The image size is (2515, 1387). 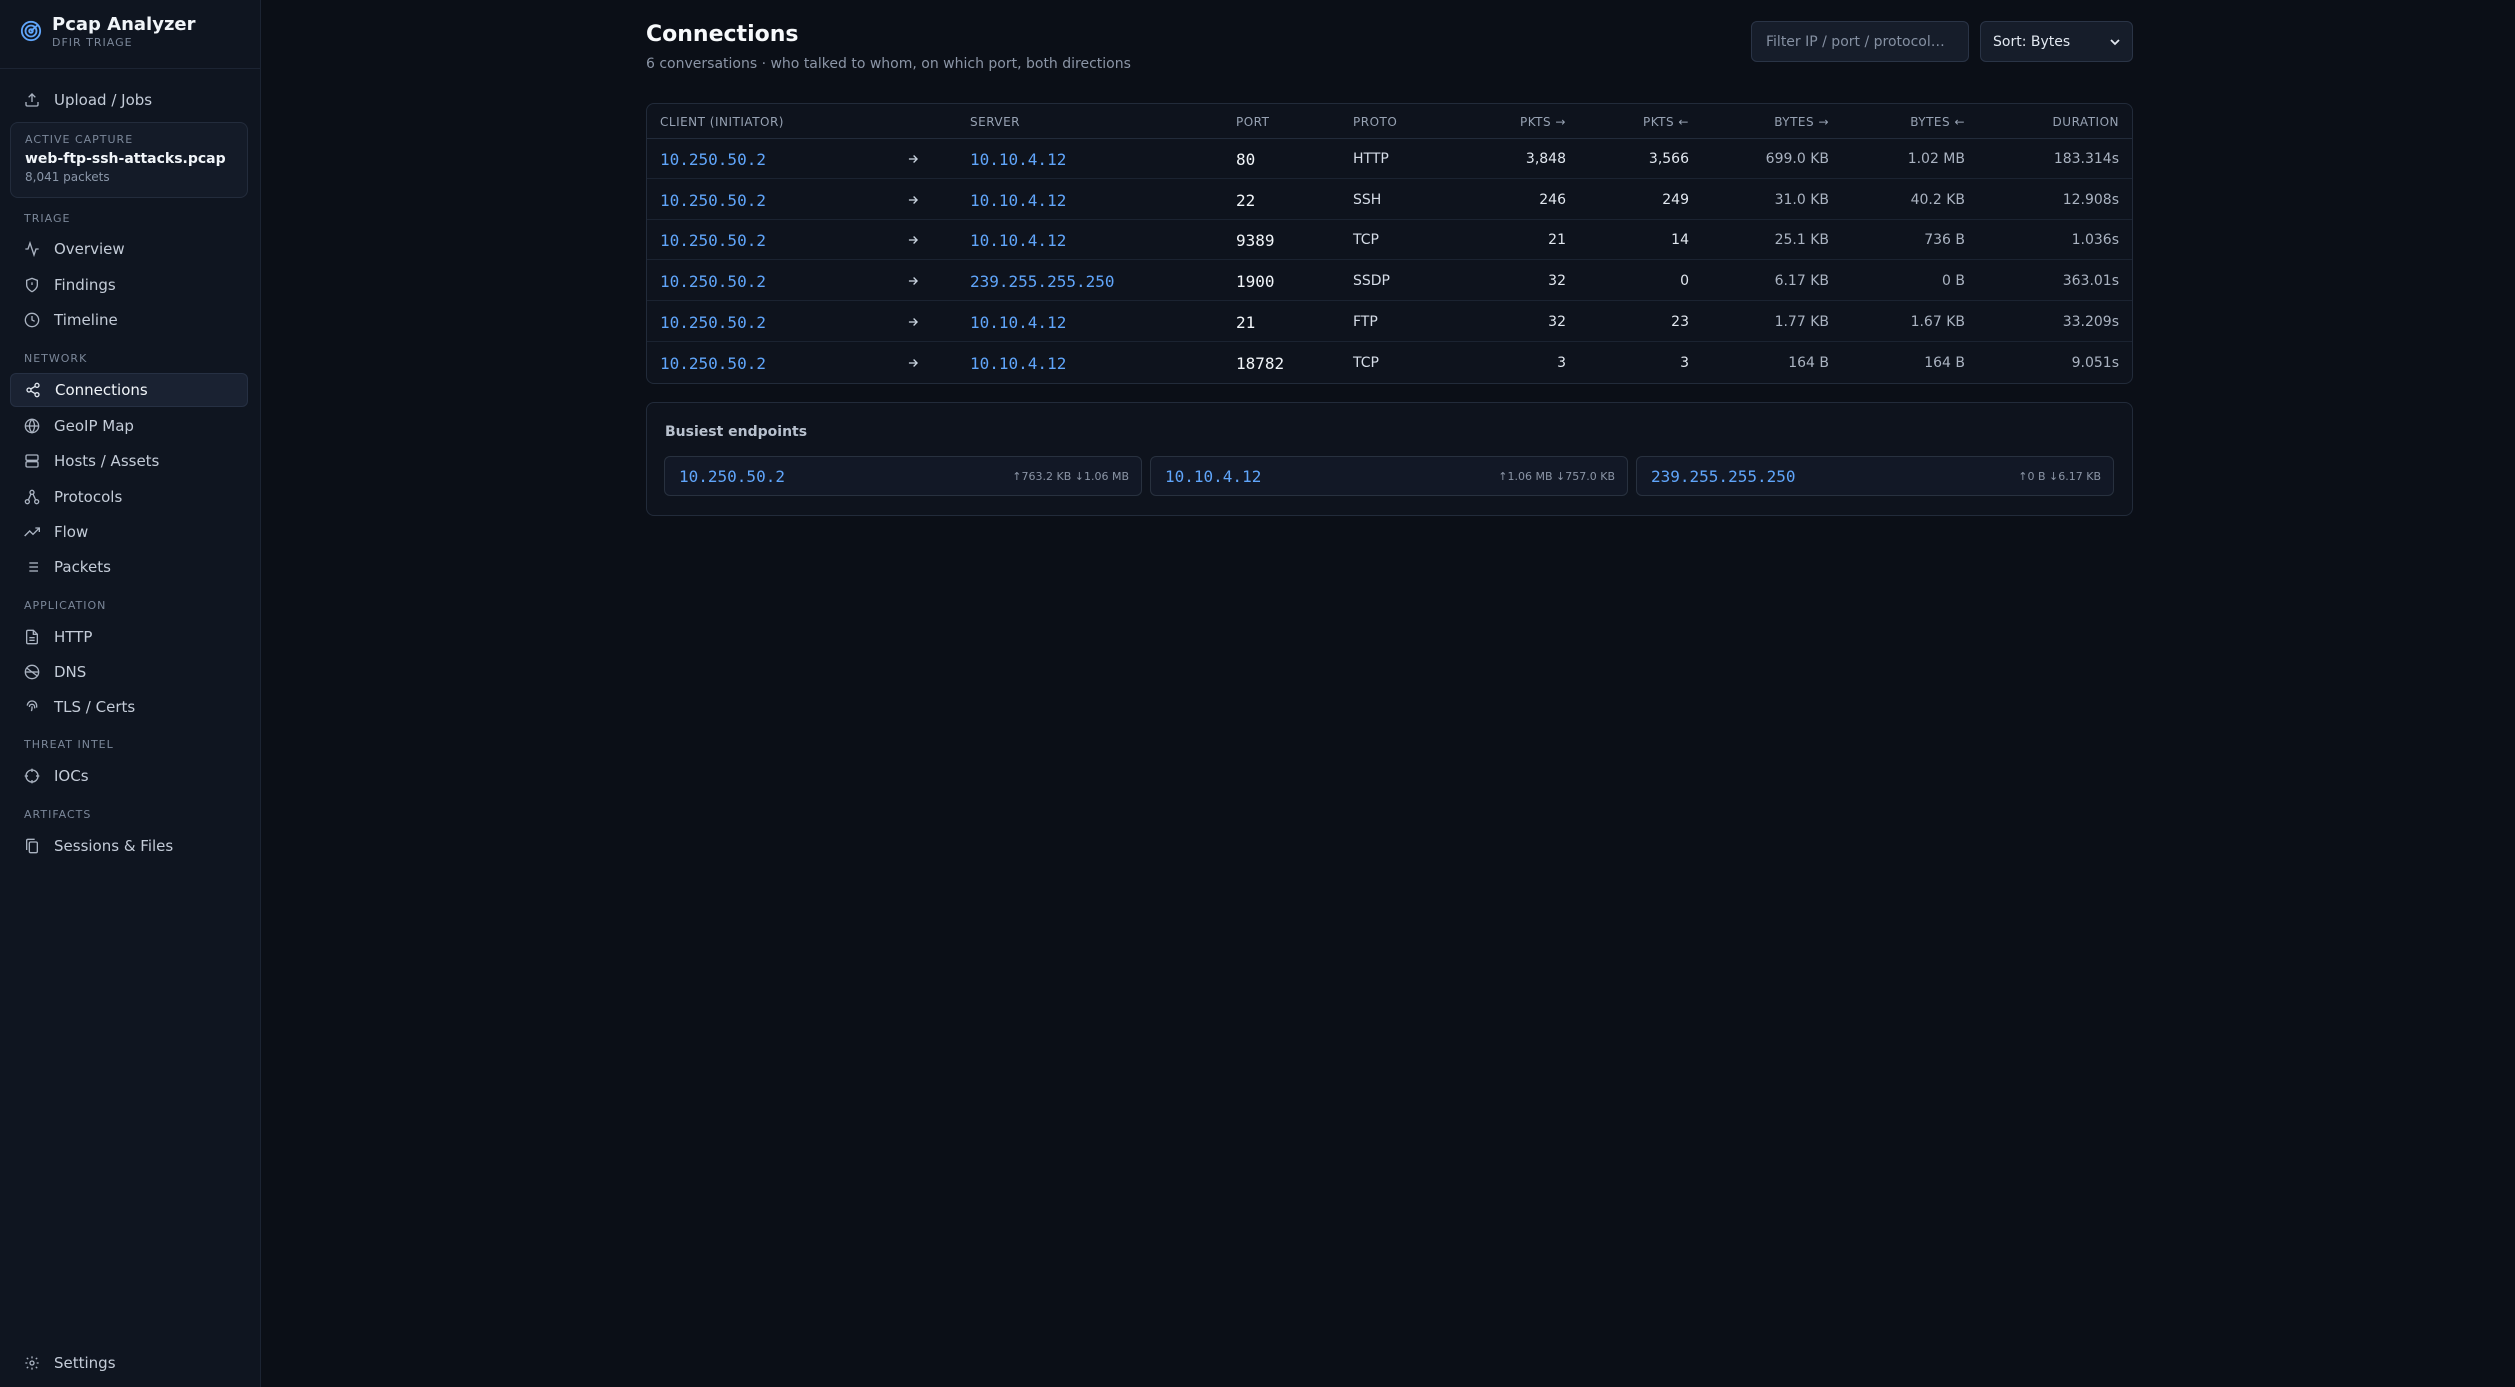 I want to click on sidebar-item-upload: Upload / Jobs, so click(x=129, y=100).